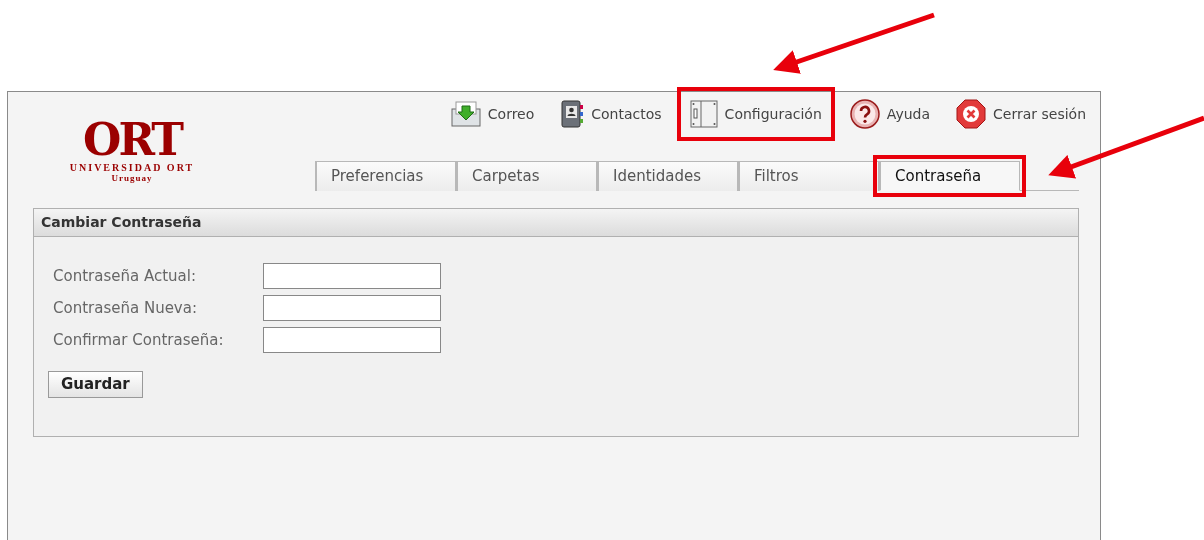  I want to click on field-label: Contraseña Actual:, so click(125, 276).